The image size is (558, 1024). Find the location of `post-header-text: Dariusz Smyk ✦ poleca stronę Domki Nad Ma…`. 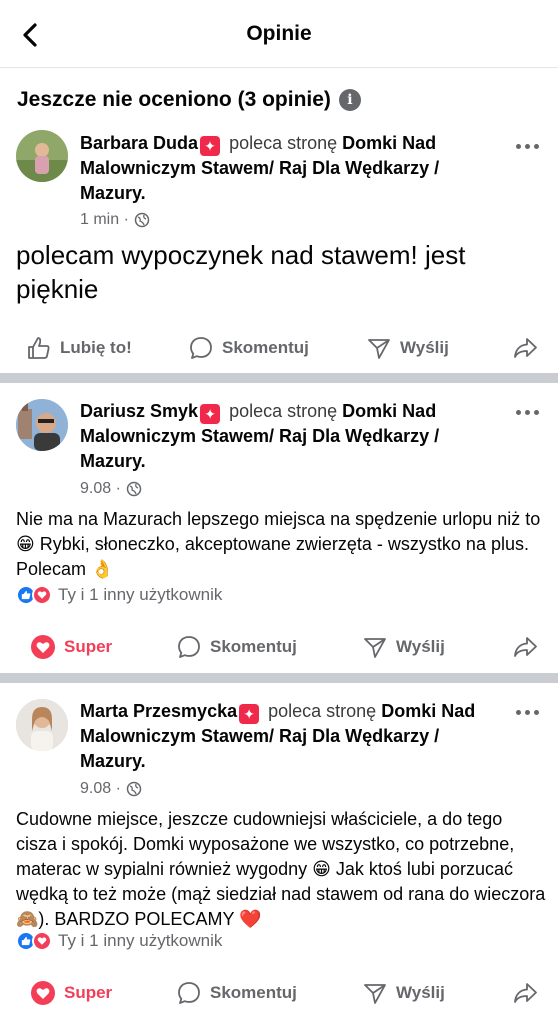

post-header-text: Dariusz Smyk ✦ poleca stronę Domki Nad Ma… is located at coordinates (280, 436).